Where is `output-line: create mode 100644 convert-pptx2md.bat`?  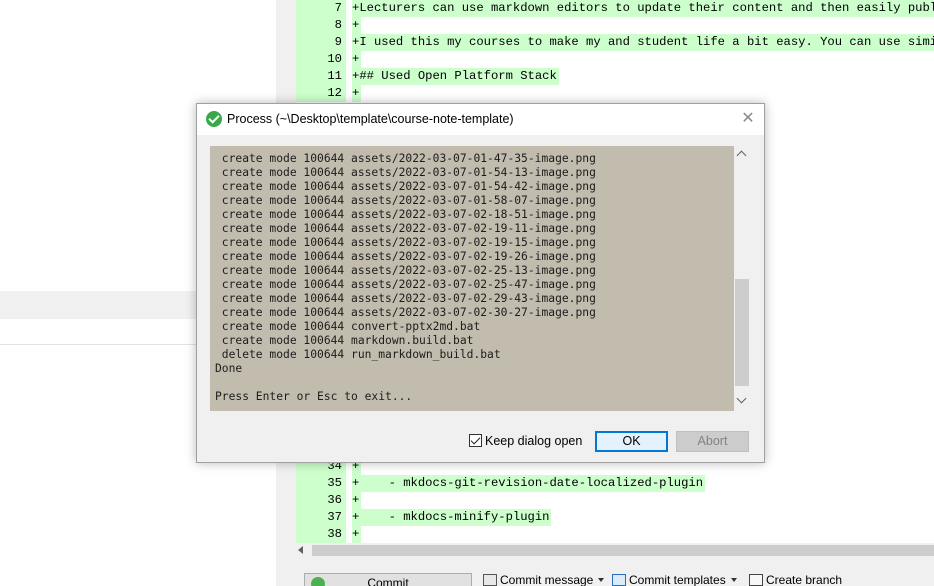
output-line: create mode 100644 convert-pptx2md.bat is located at coordinates (348, 326).